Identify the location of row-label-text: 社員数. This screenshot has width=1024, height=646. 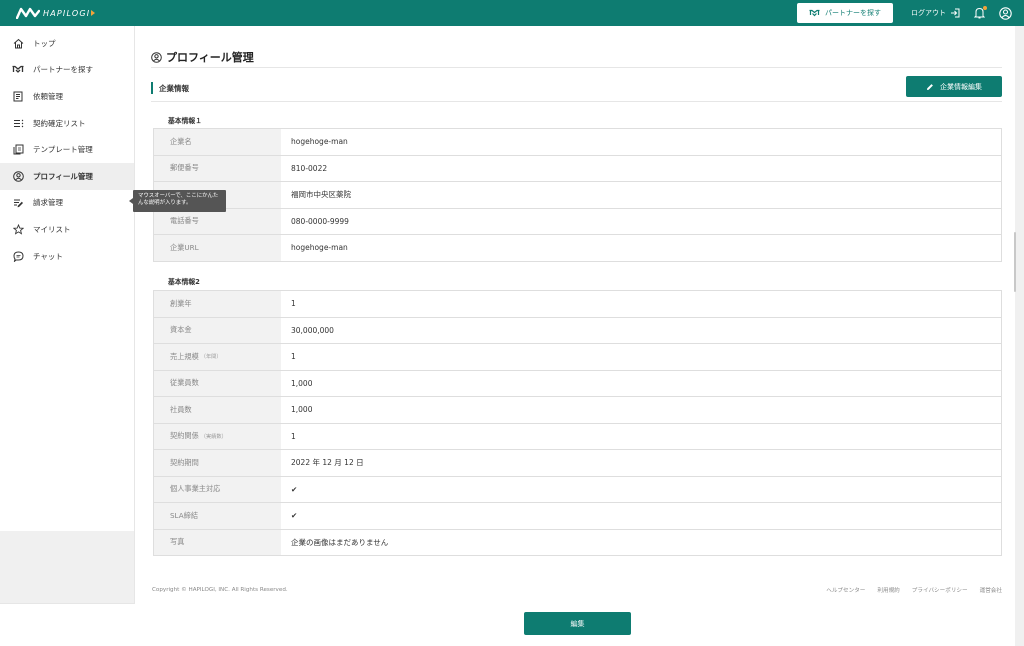
(181, 409).